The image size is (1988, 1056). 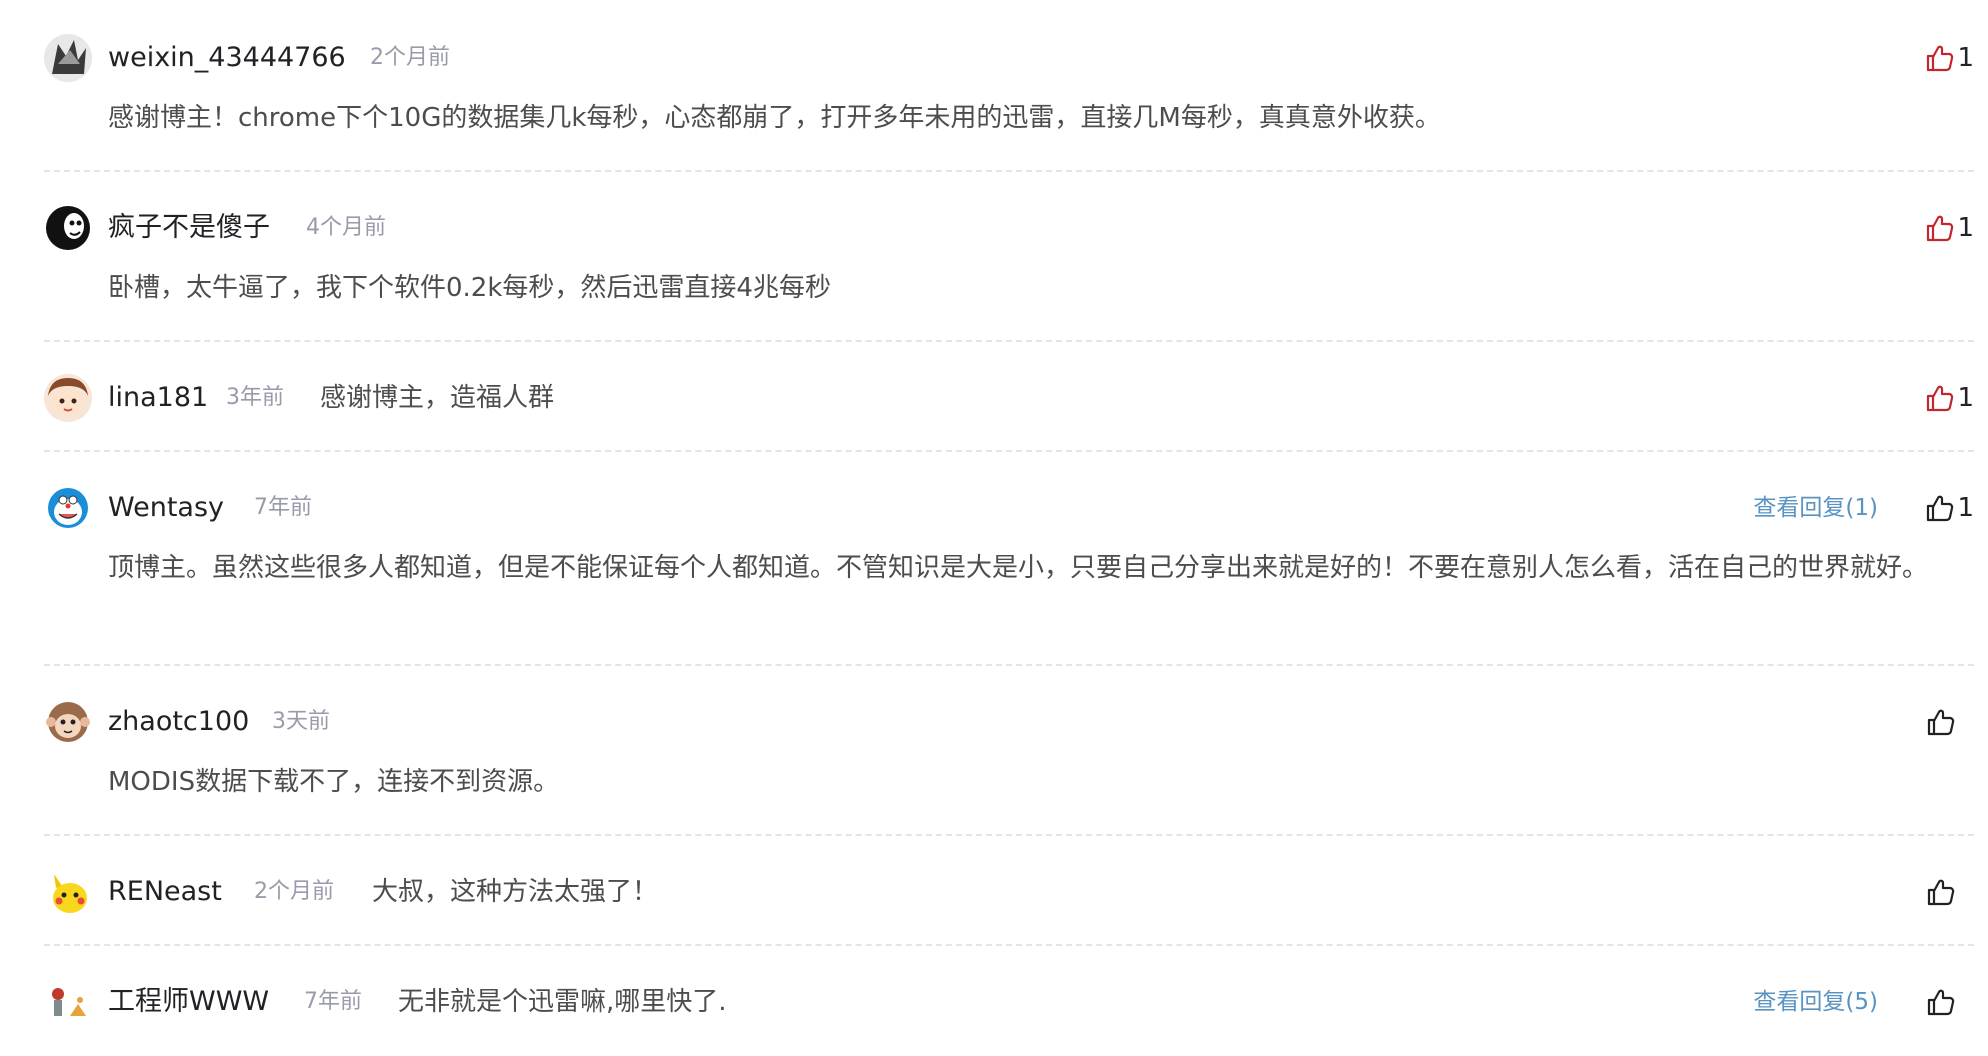 What do you see at coordinates (994, 1004) in the screenshot?
I see `comment-item: 工程师WWW 7年前 无非就是个迅雷嘛,哪里快了. 查看回复(5)` at bounding box center [994, 1004].